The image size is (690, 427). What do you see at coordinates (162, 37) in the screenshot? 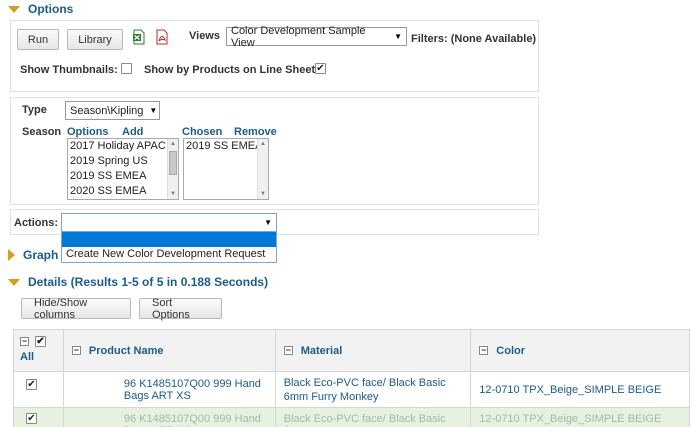
I see `pdf-export-icon` at bounding box center [162, 37].